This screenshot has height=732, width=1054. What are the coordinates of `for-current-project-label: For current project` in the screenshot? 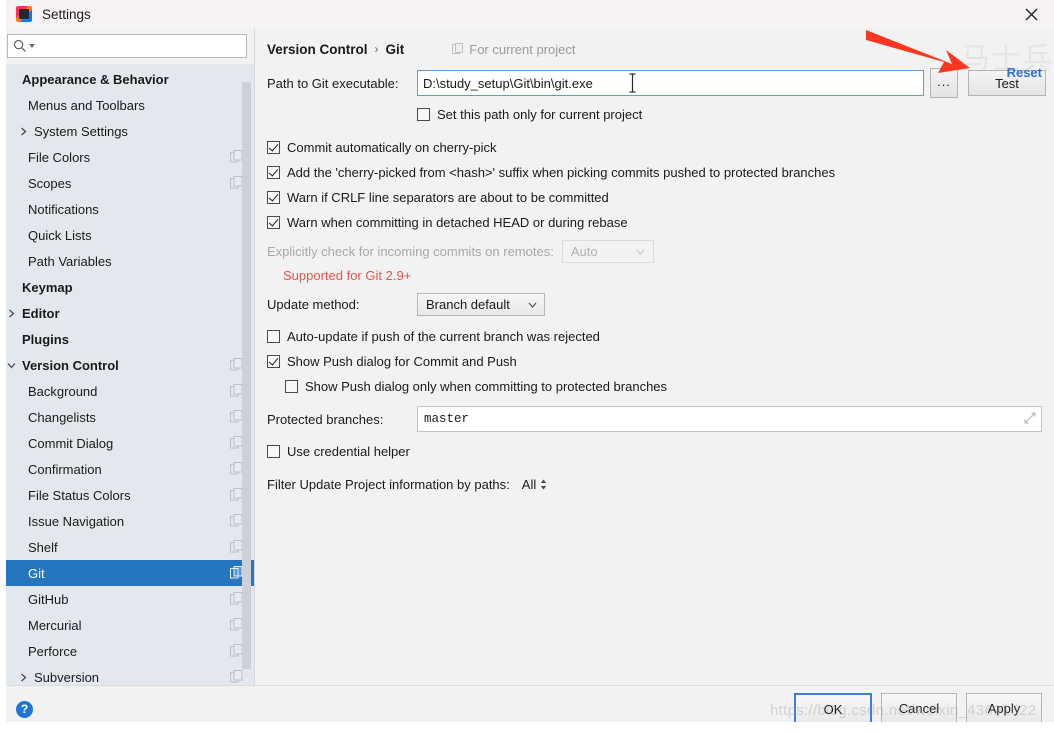 It's located at (513, 49).